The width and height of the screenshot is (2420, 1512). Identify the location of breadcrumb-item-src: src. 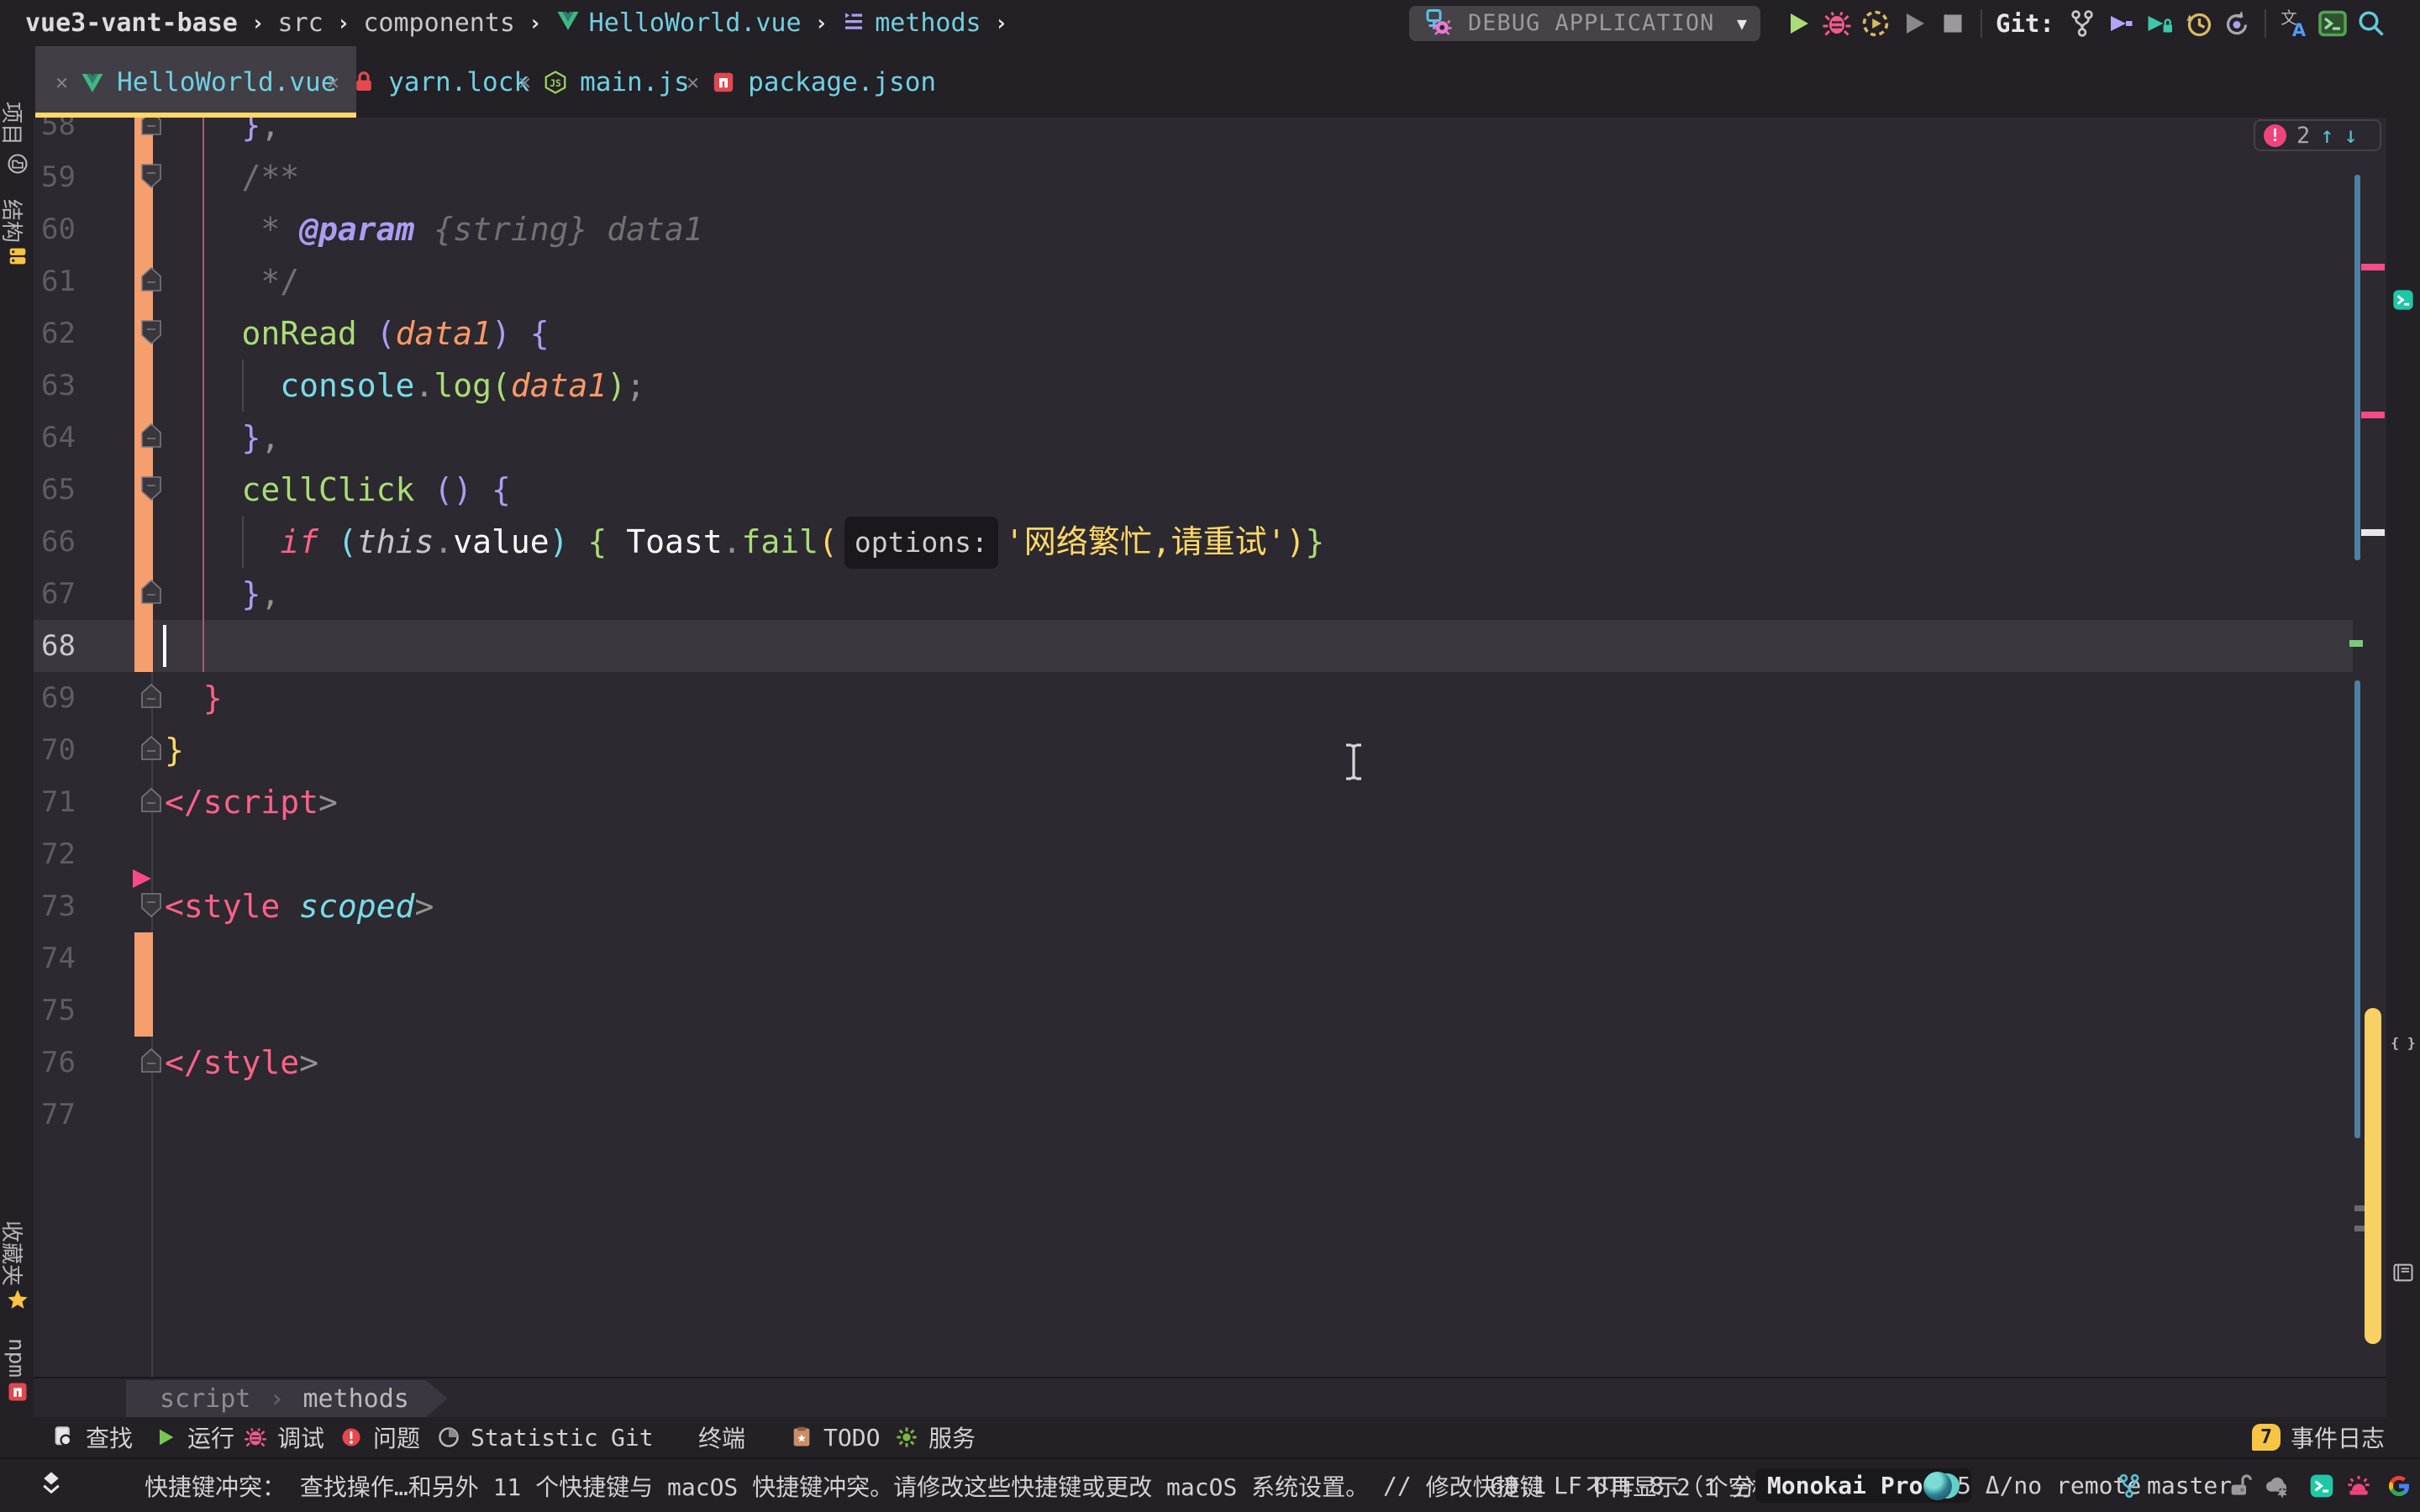
(301, 23).